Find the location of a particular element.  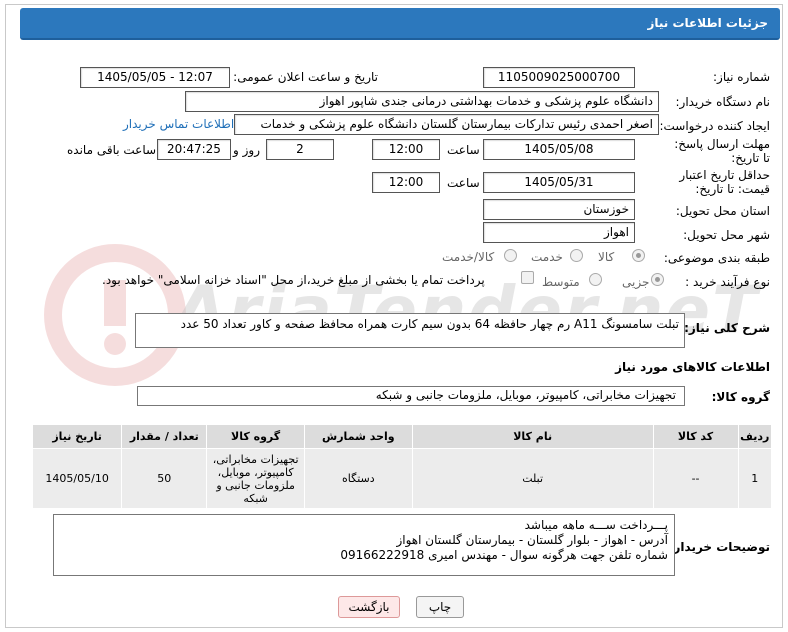

category-option-goods-service: کالا/خدمت is located at coordinates (468, 257).